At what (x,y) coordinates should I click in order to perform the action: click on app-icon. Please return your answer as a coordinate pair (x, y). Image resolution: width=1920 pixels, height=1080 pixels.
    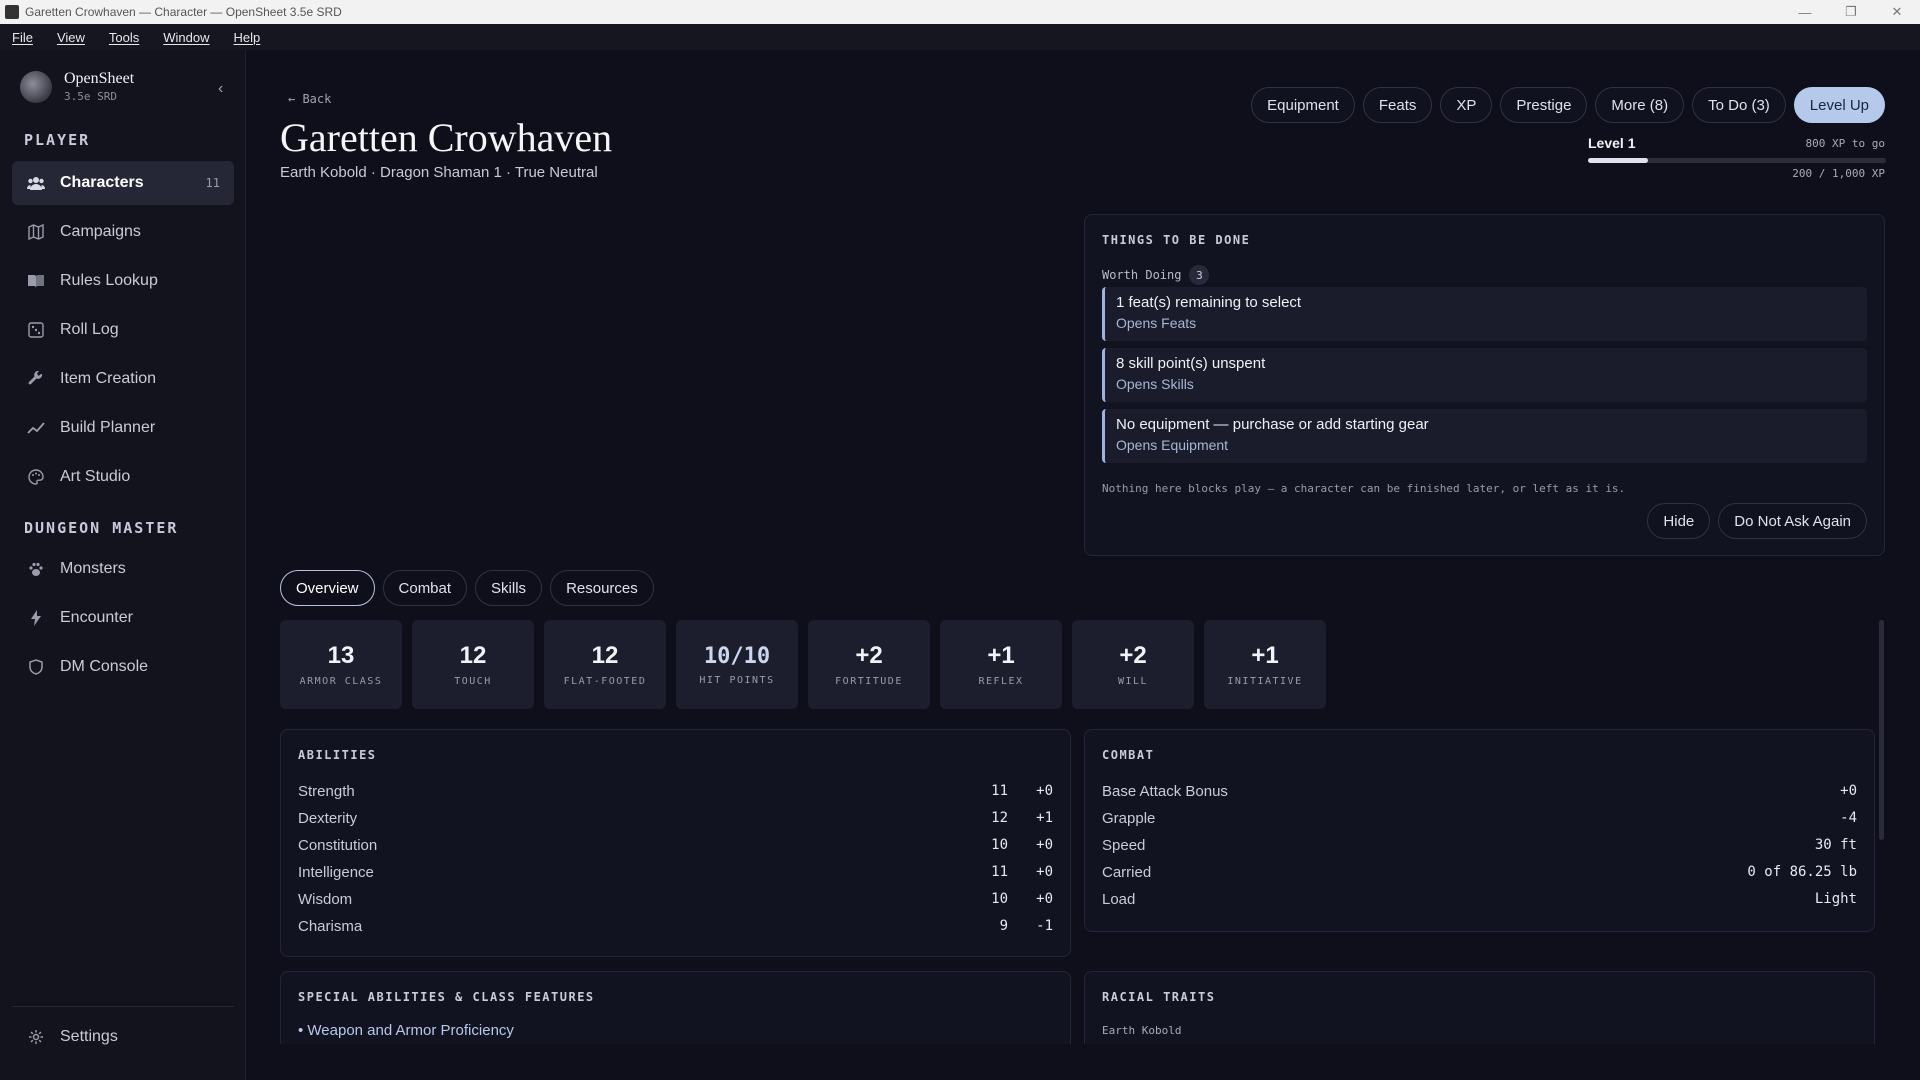
    Looking at the image, I should click on (12, 12).